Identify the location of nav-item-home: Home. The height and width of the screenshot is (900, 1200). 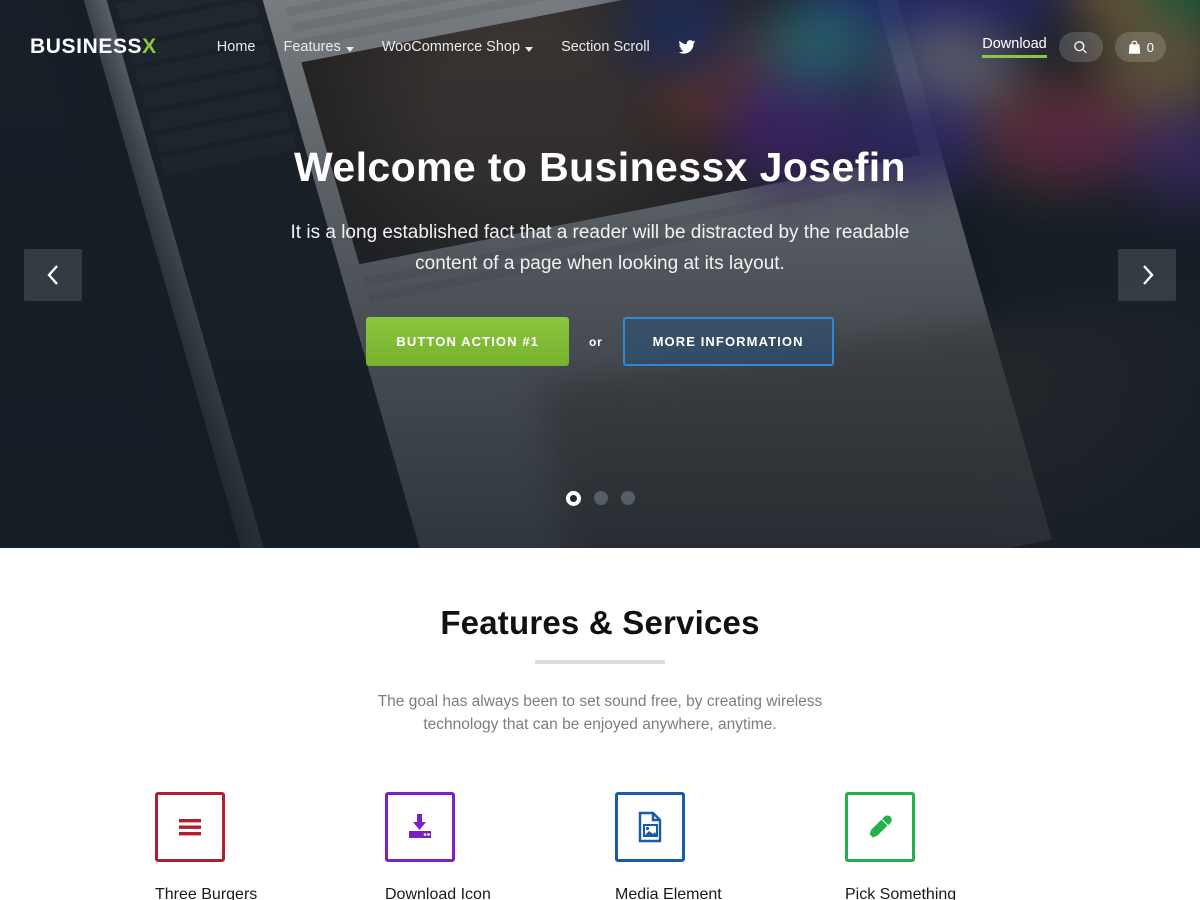
(236, 47).